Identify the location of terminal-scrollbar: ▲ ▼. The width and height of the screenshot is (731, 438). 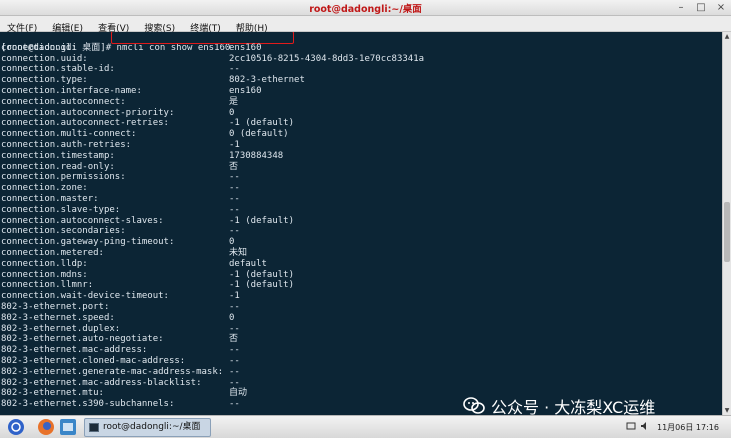
(726, 223).